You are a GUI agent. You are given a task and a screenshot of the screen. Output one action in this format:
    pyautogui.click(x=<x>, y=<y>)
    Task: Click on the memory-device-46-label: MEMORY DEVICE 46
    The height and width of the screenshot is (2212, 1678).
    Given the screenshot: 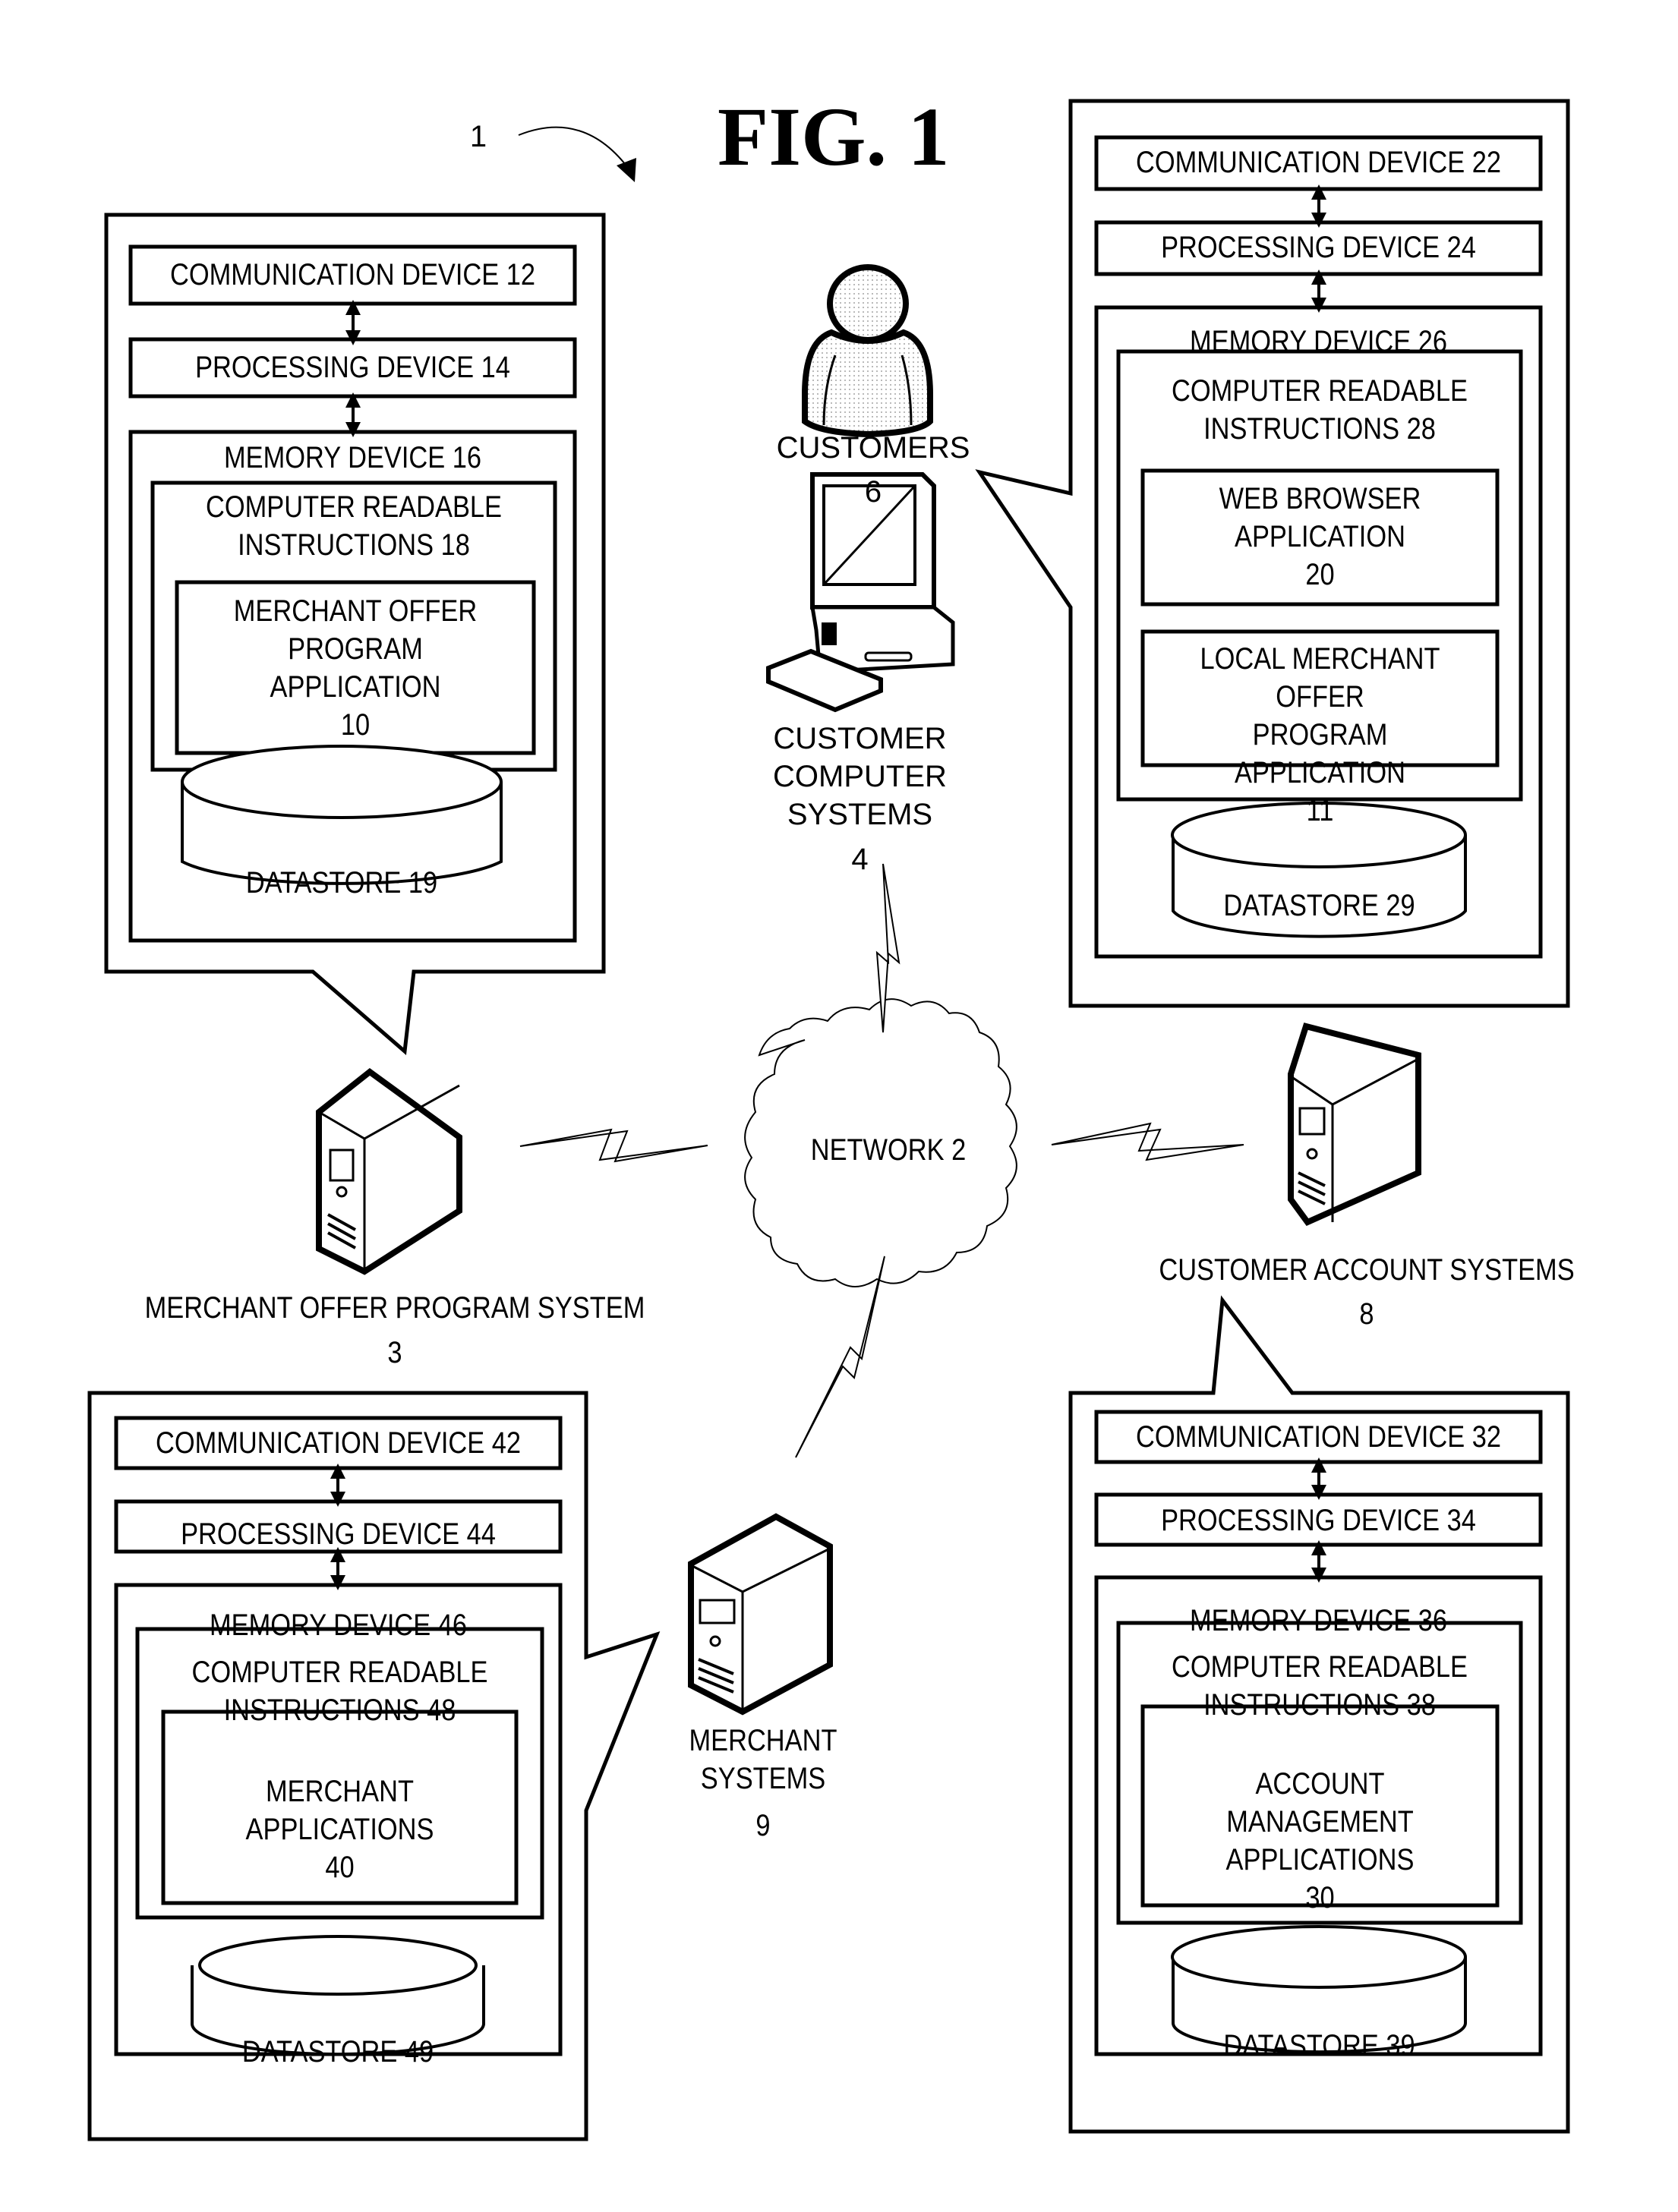 What is the action you would take?
    pyautogui.click(x=338, y=1626)
    